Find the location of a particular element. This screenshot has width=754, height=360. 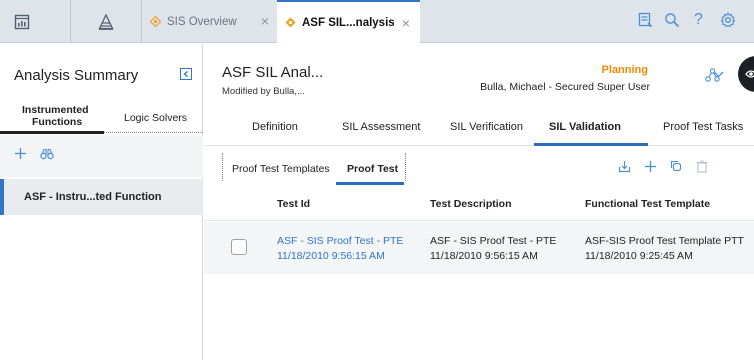

state-user-text: Bulla, Michael - Secured Super User is located at coordinates (565, 87).